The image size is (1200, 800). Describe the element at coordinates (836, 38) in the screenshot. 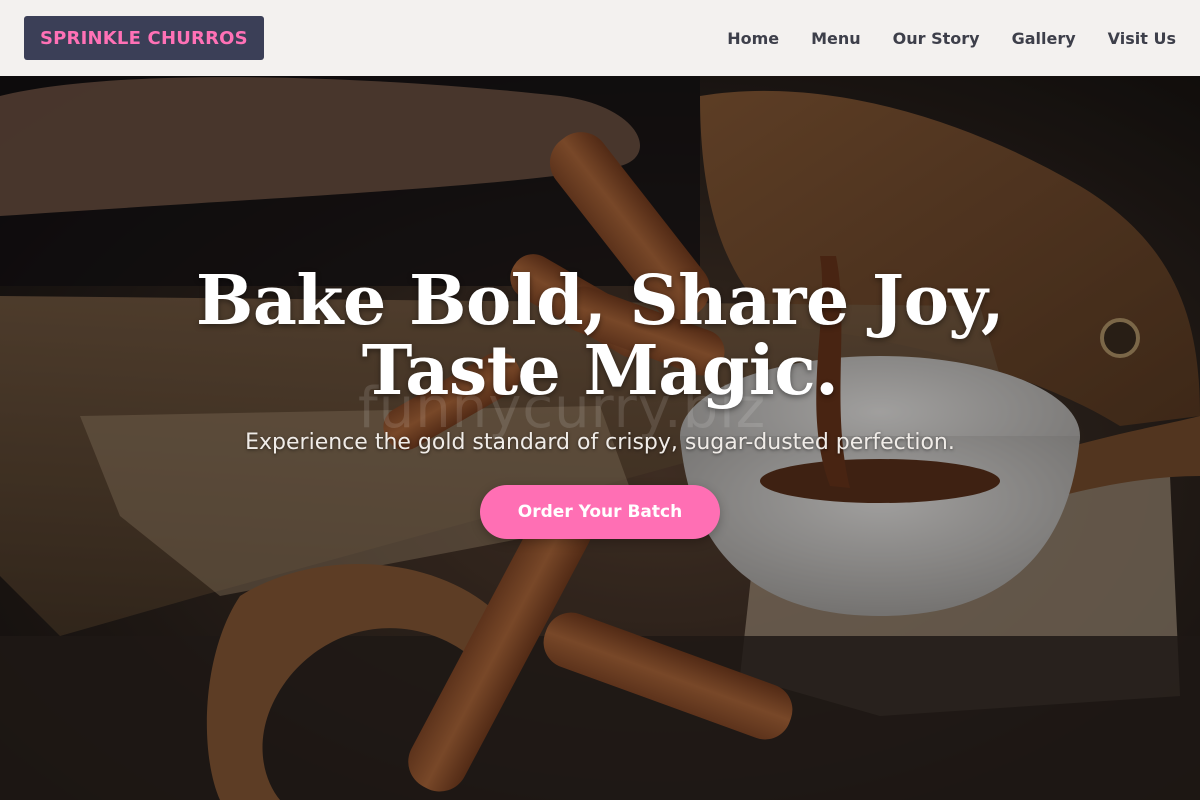

I see `nav-link-menu: Menu` at that location.